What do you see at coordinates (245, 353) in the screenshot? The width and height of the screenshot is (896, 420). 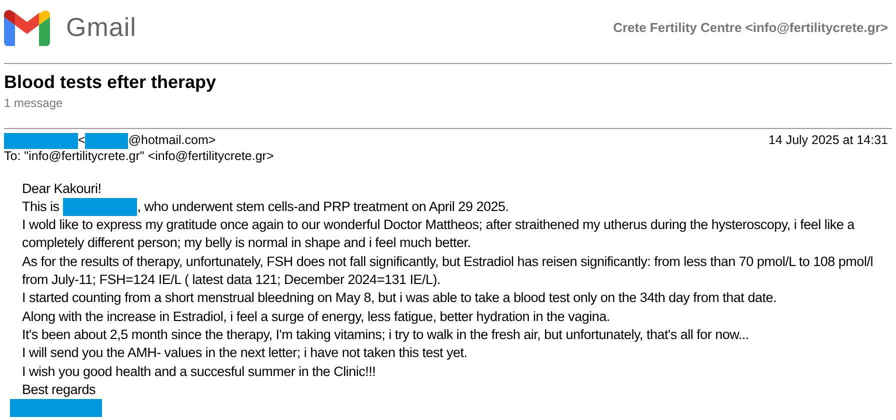 I see `text: I will send you the AMH- values in the next letter; i have not taken this test yet.` at bounding box center [245, 353].